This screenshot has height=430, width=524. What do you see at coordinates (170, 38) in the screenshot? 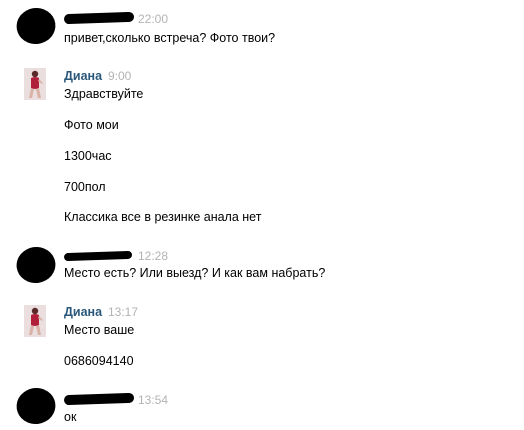
I see `message-text: привет,сколько встреча? Фото твои?` at bounding box center [170, 38].